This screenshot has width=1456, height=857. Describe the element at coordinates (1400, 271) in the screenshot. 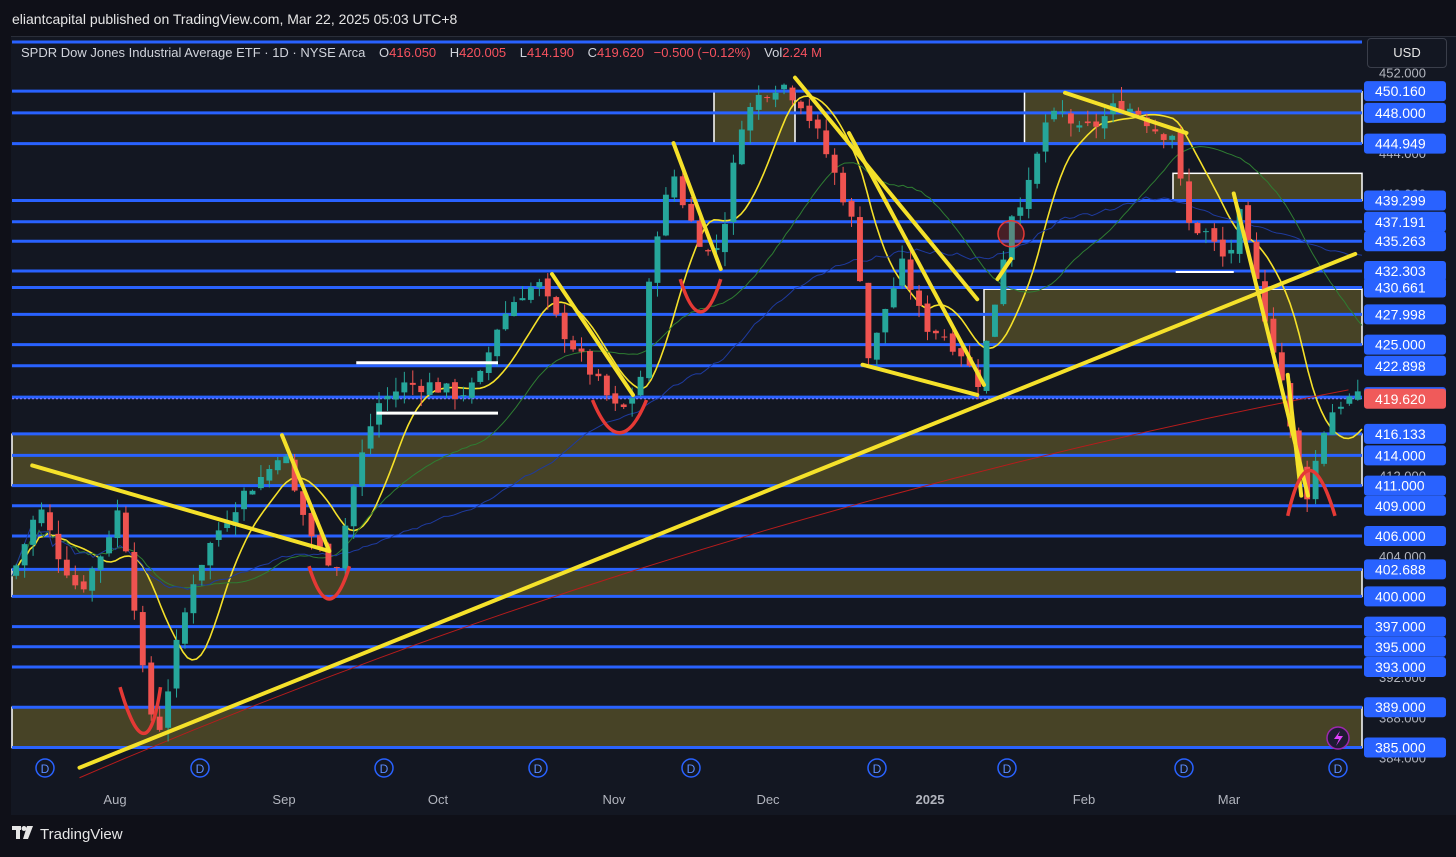

I see `level-price-label: 432.303` at that location.